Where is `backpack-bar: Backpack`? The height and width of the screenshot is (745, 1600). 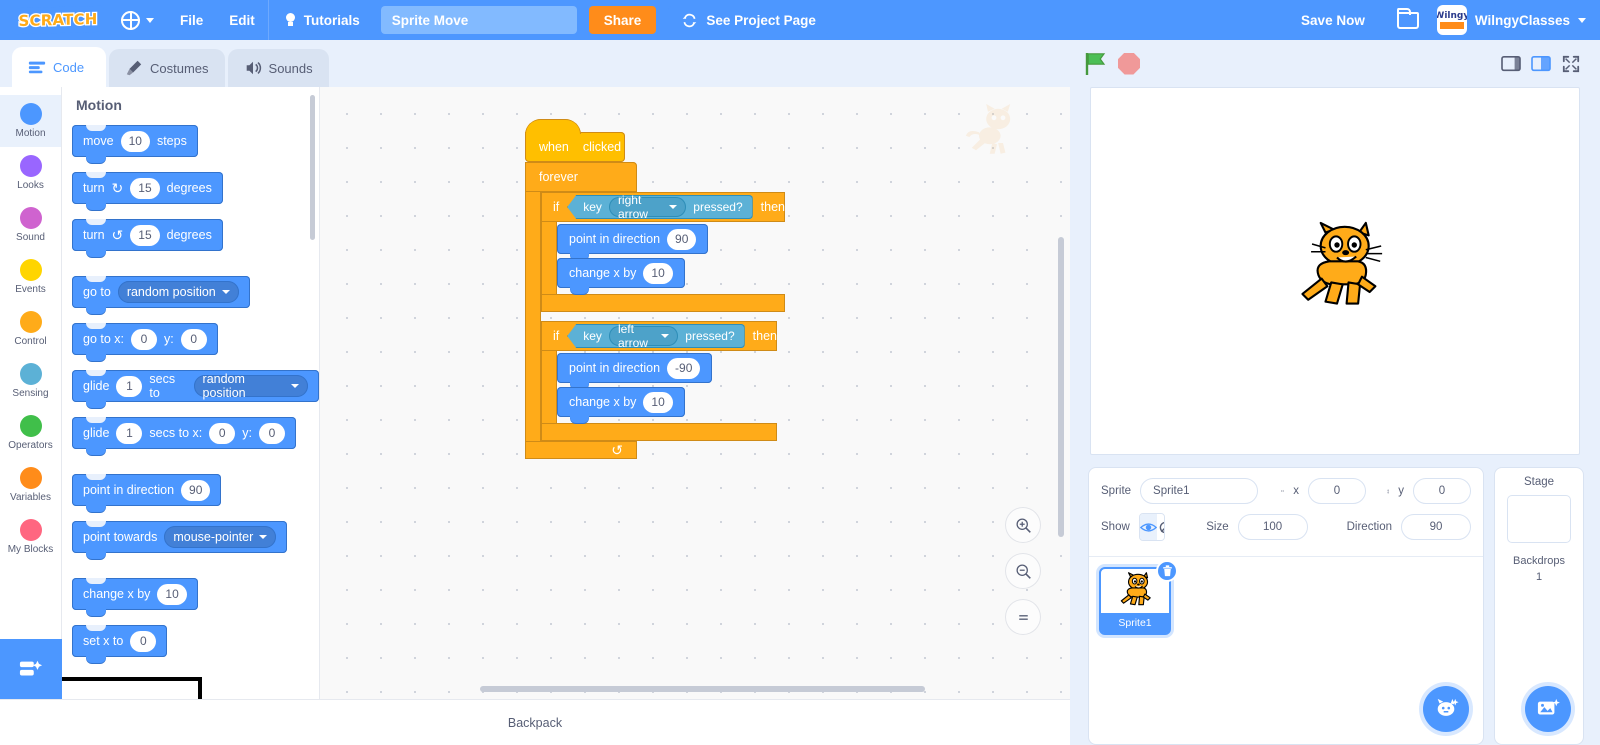
backpack-bar: Backpack is located at coordinates (535, 722).